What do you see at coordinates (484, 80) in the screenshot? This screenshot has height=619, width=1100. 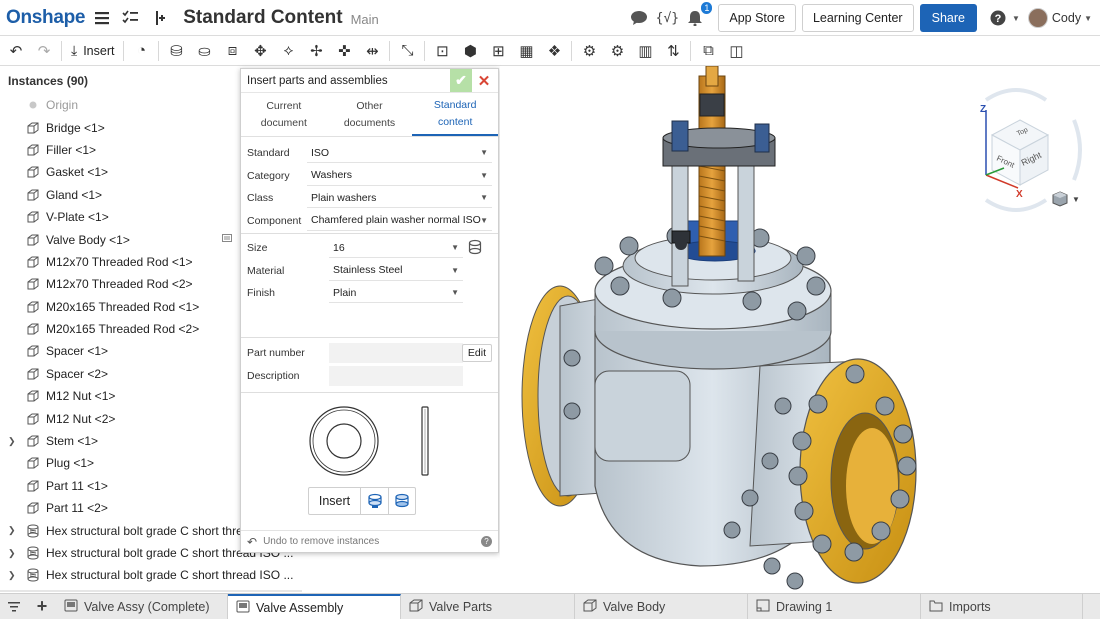 I see `close-icon: ✕` at bounding box center [484, 80].